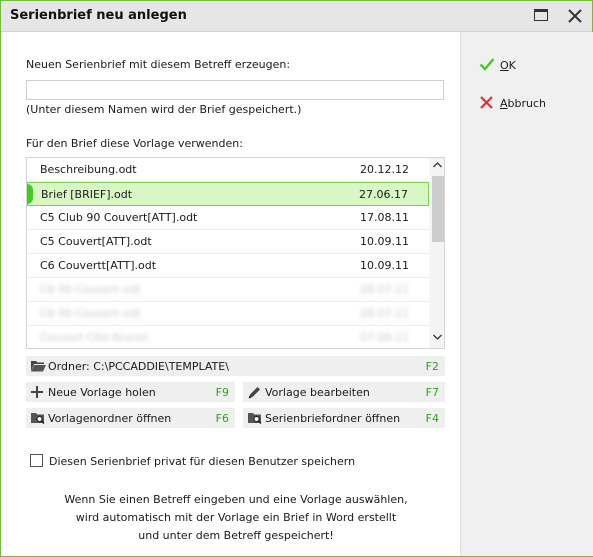 This screenshot has width=593, height=557. What do you see at coordinates (438, 209) in the screenshot?
I see `scrollbar-thumb` at bounding box center [438, 209].